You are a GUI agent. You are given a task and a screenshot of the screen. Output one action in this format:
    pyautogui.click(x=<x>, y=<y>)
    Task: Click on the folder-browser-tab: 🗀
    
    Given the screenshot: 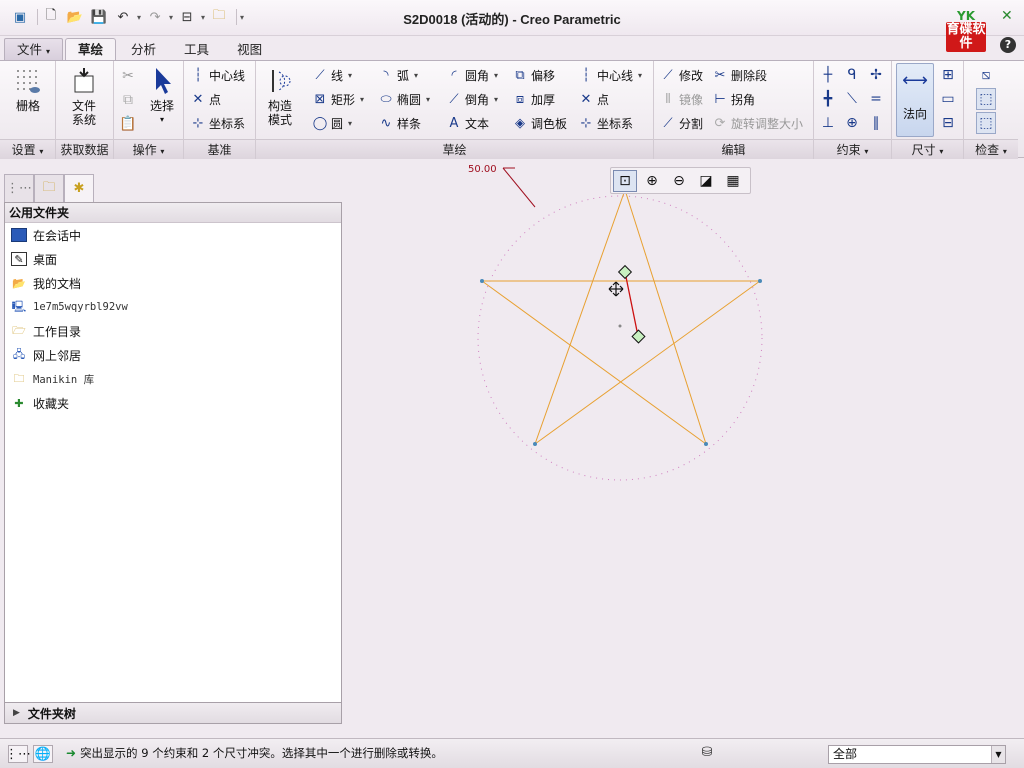 What is the action you would take?
    pyautogui.click(x=49, y=188)
    